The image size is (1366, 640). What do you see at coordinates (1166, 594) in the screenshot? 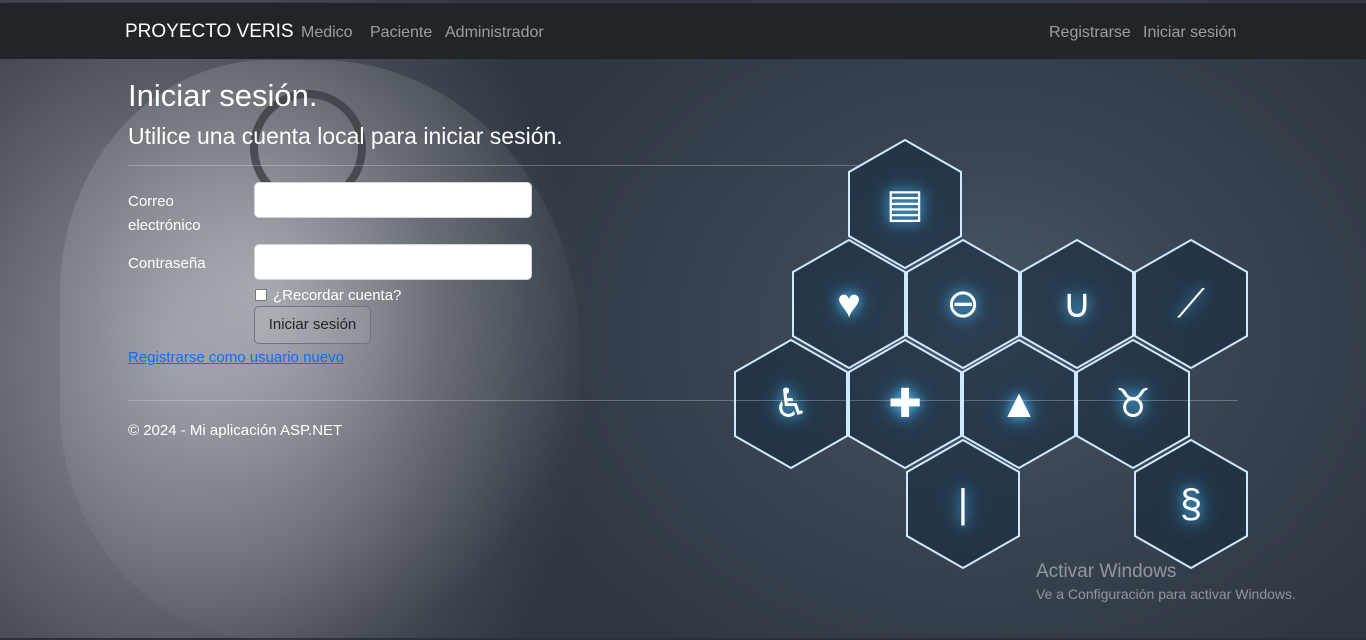
I see `activation-watermark-subtitle: Ve a Configuración para activar Windows.` at bounding box center [1166, 594].